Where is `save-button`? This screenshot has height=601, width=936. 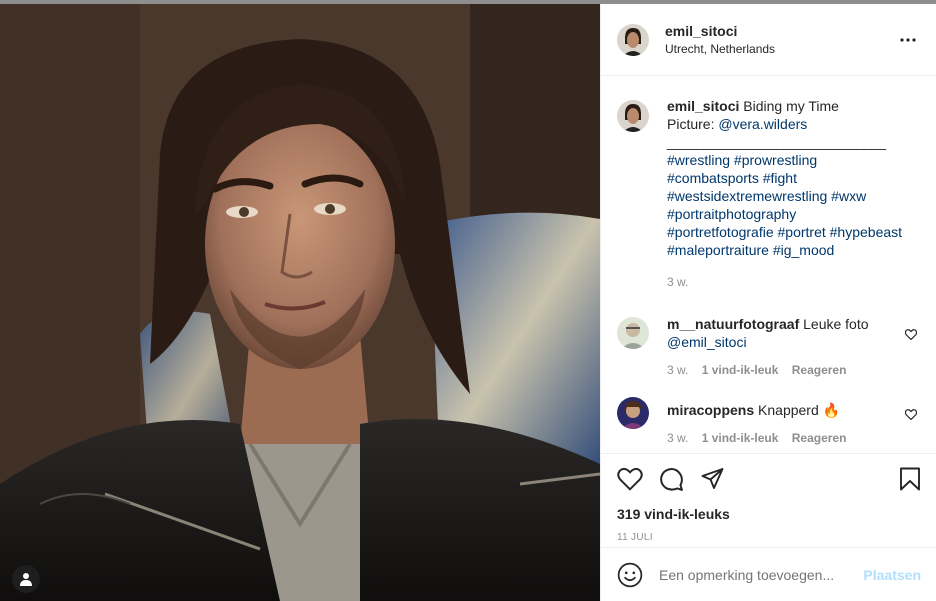
save-button is located at coordinates (910, 479).